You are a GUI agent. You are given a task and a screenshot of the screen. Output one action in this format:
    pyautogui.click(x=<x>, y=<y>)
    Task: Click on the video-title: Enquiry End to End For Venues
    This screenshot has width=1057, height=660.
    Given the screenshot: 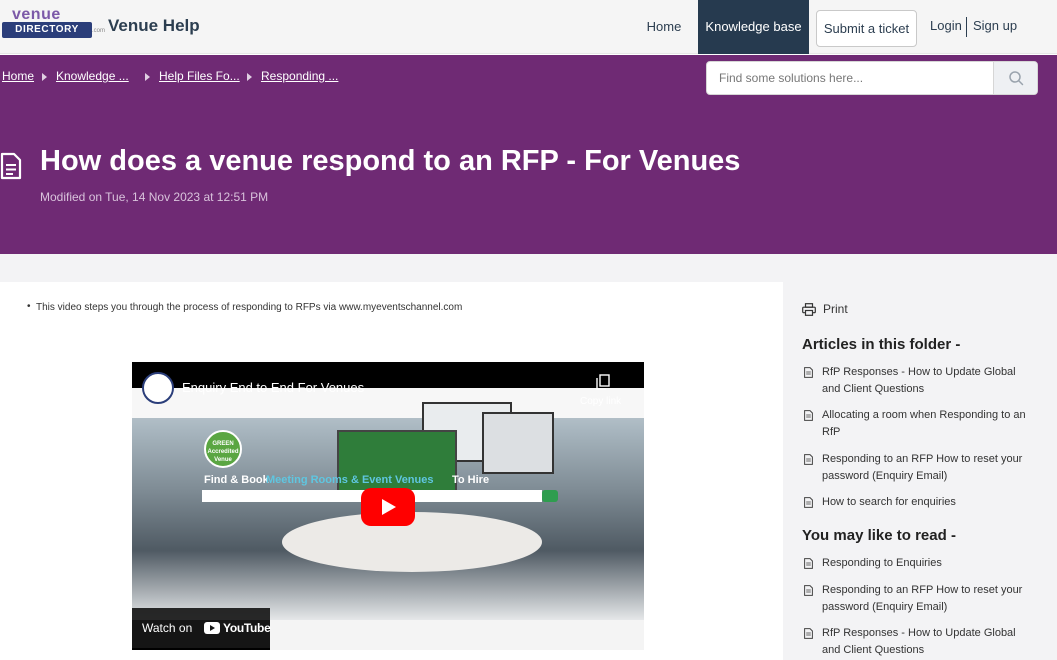 What is the action you would take?
    pyautogui.click(x=273, y=387)
    